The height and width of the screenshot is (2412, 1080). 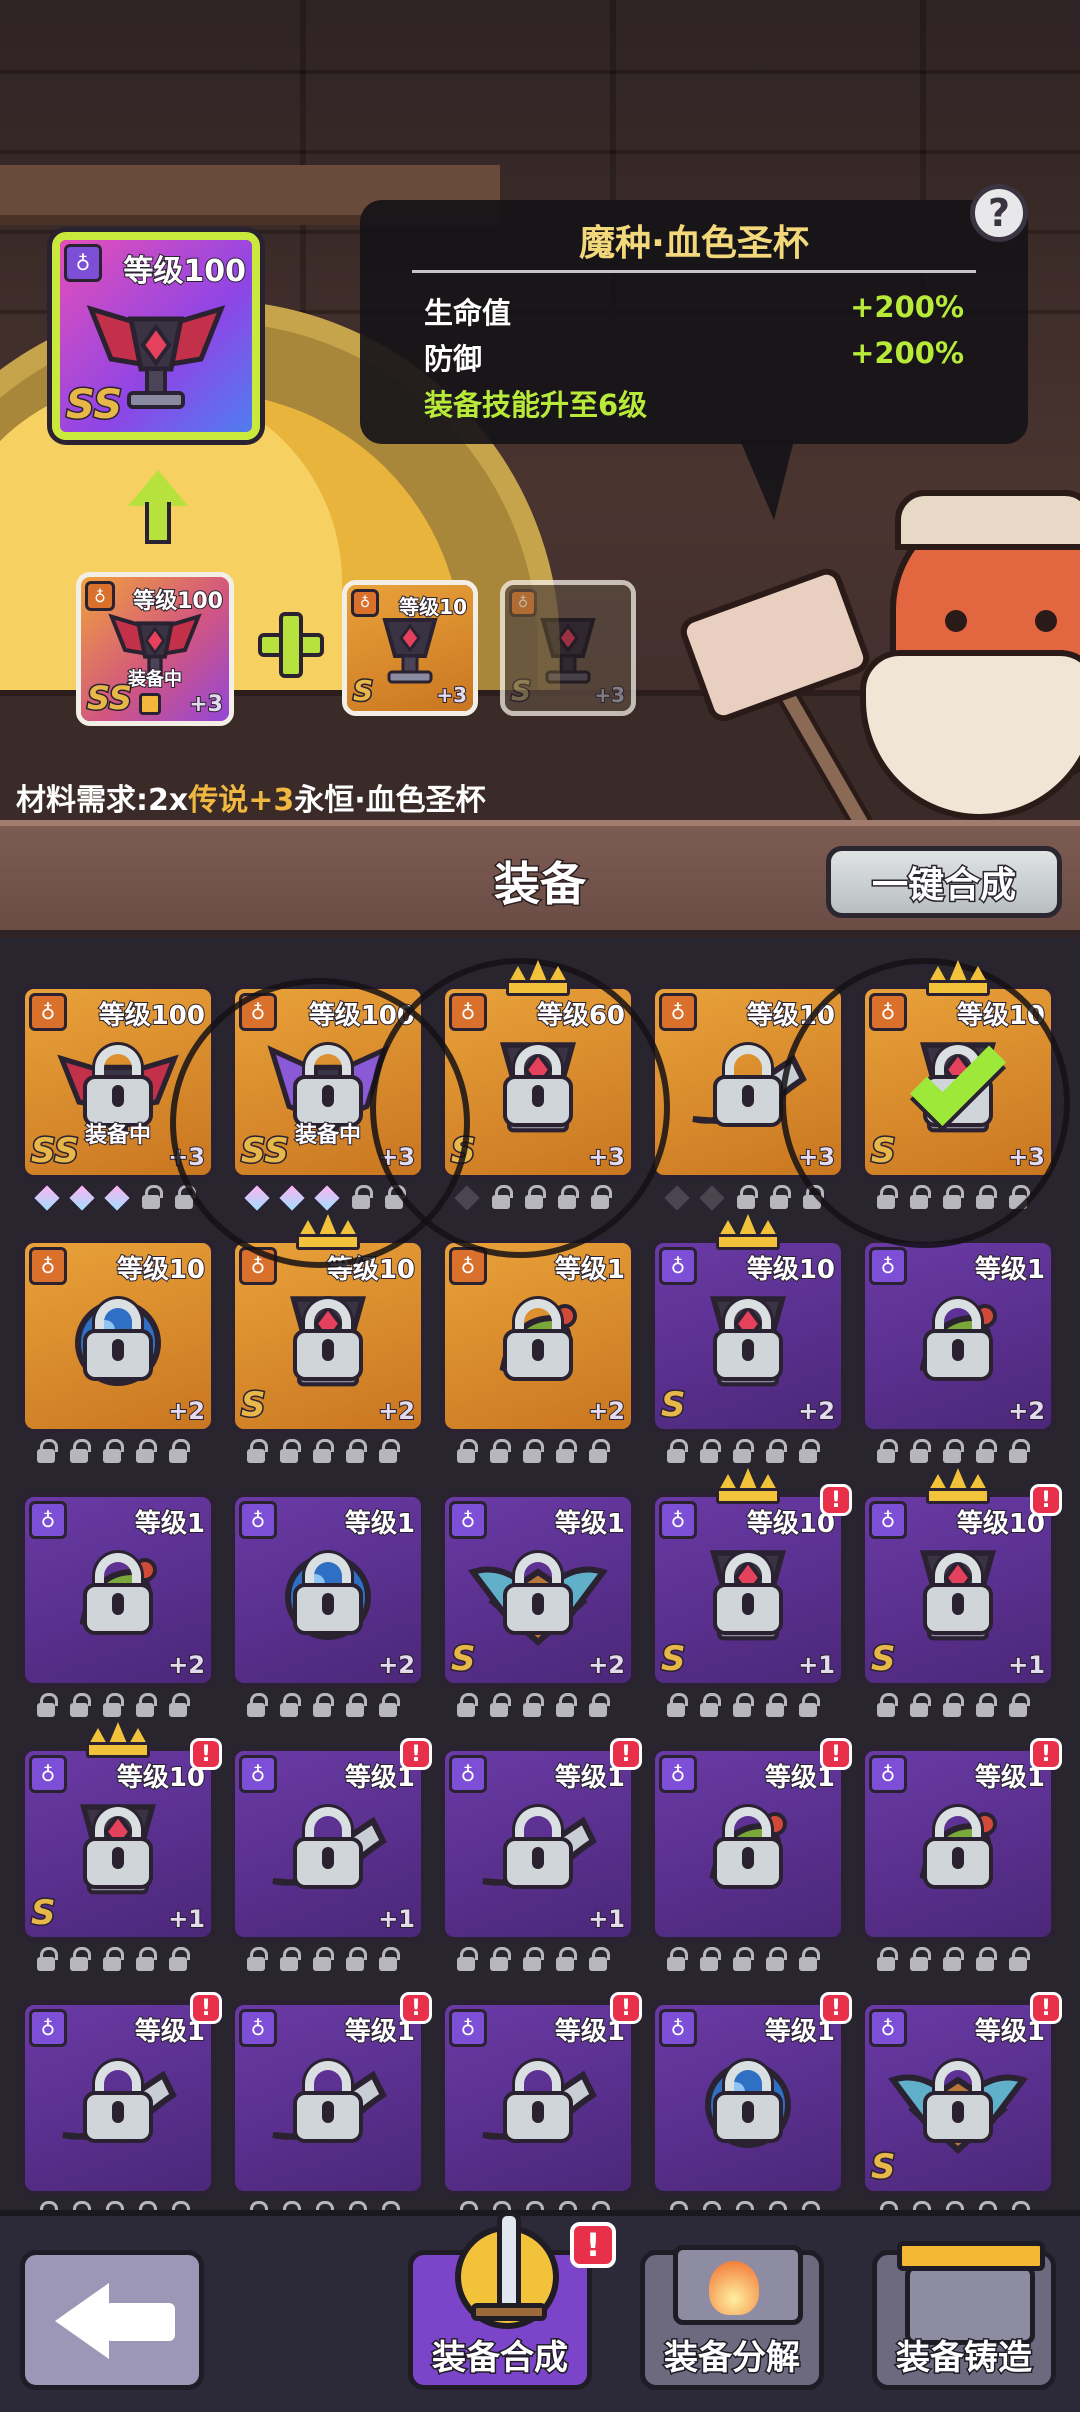 What do you see at coordinates (964, 2315) in the screenshot?
I see `tab-equipment-forge: 装备铸造` at bounding box center [964, 2315].